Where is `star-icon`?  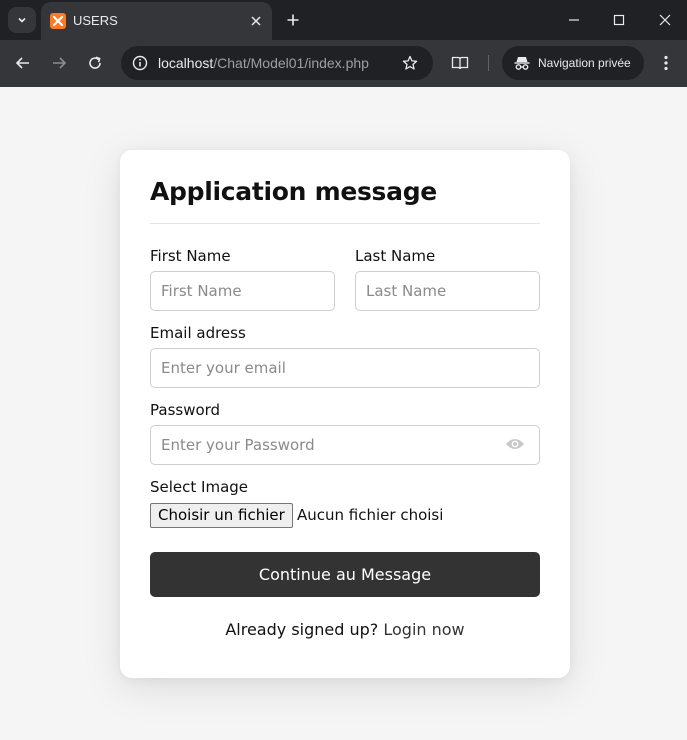 star-icon is located at coordinates (410, 62).